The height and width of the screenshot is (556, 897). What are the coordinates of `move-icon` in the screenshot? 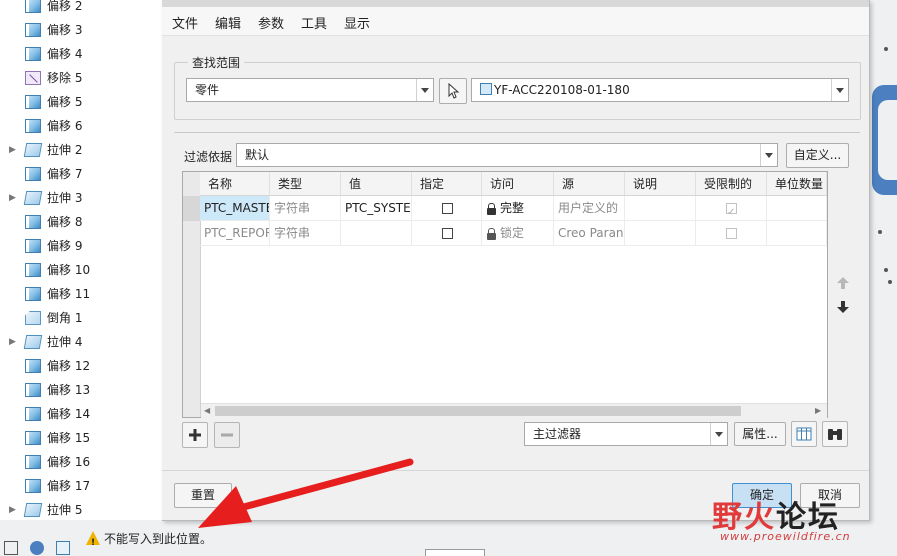 It's located at (33, 78).